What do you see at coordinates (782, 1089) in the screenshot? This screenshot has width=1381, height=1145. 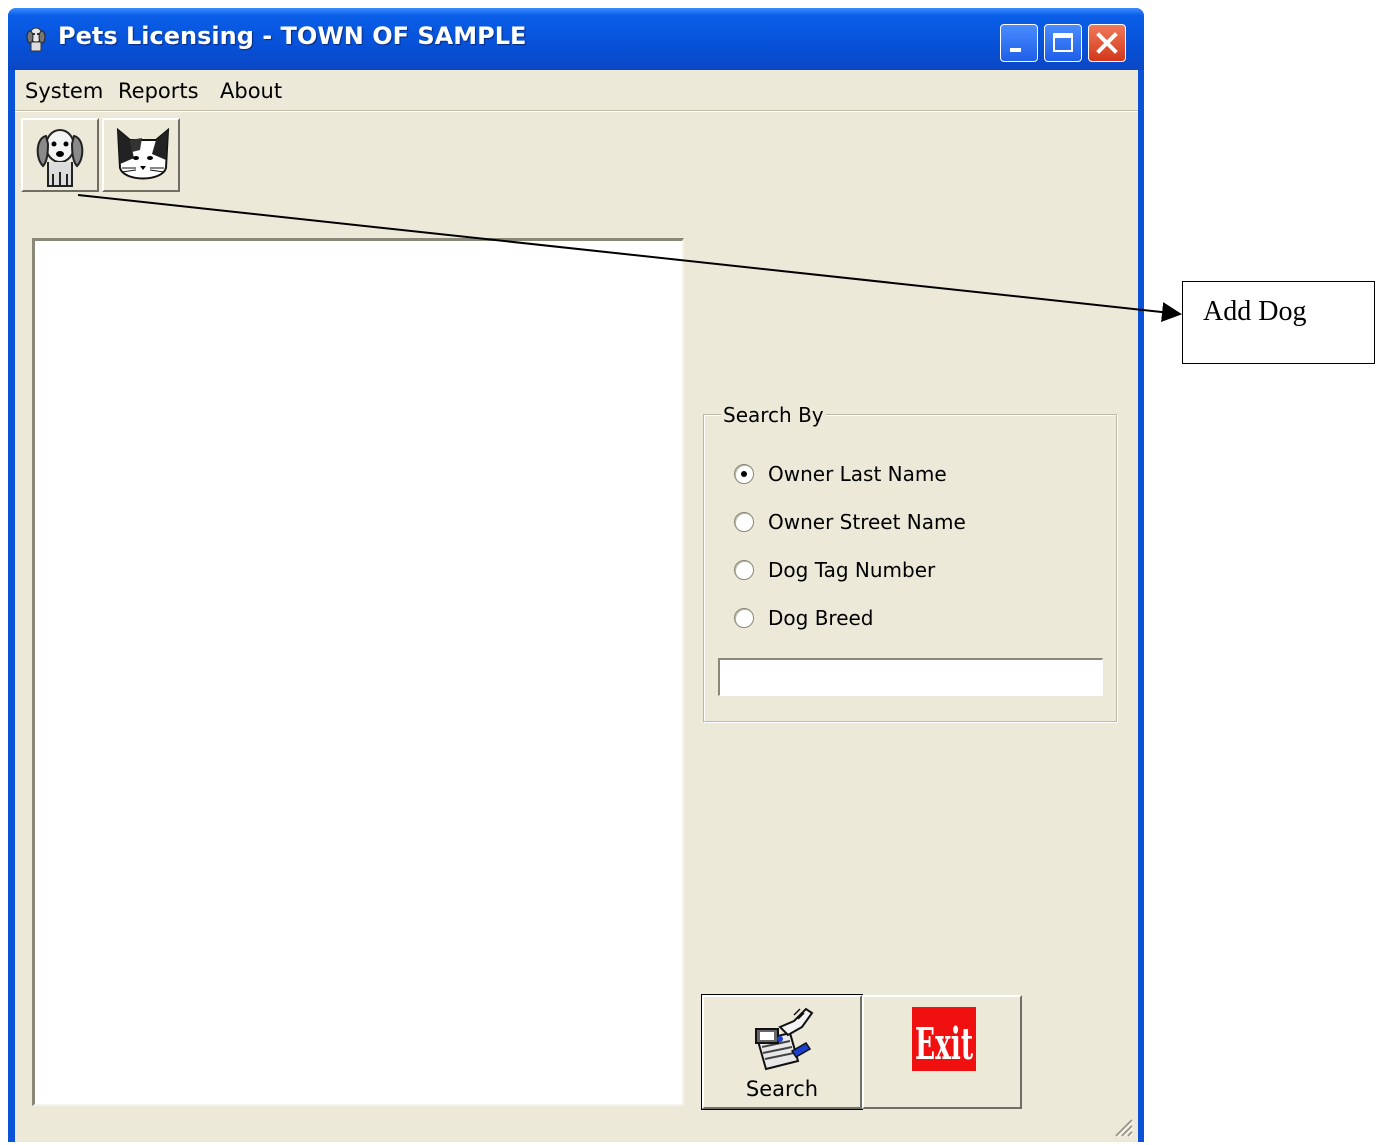 I see `search-button-label: Search` at bounding box center [782, 1089].